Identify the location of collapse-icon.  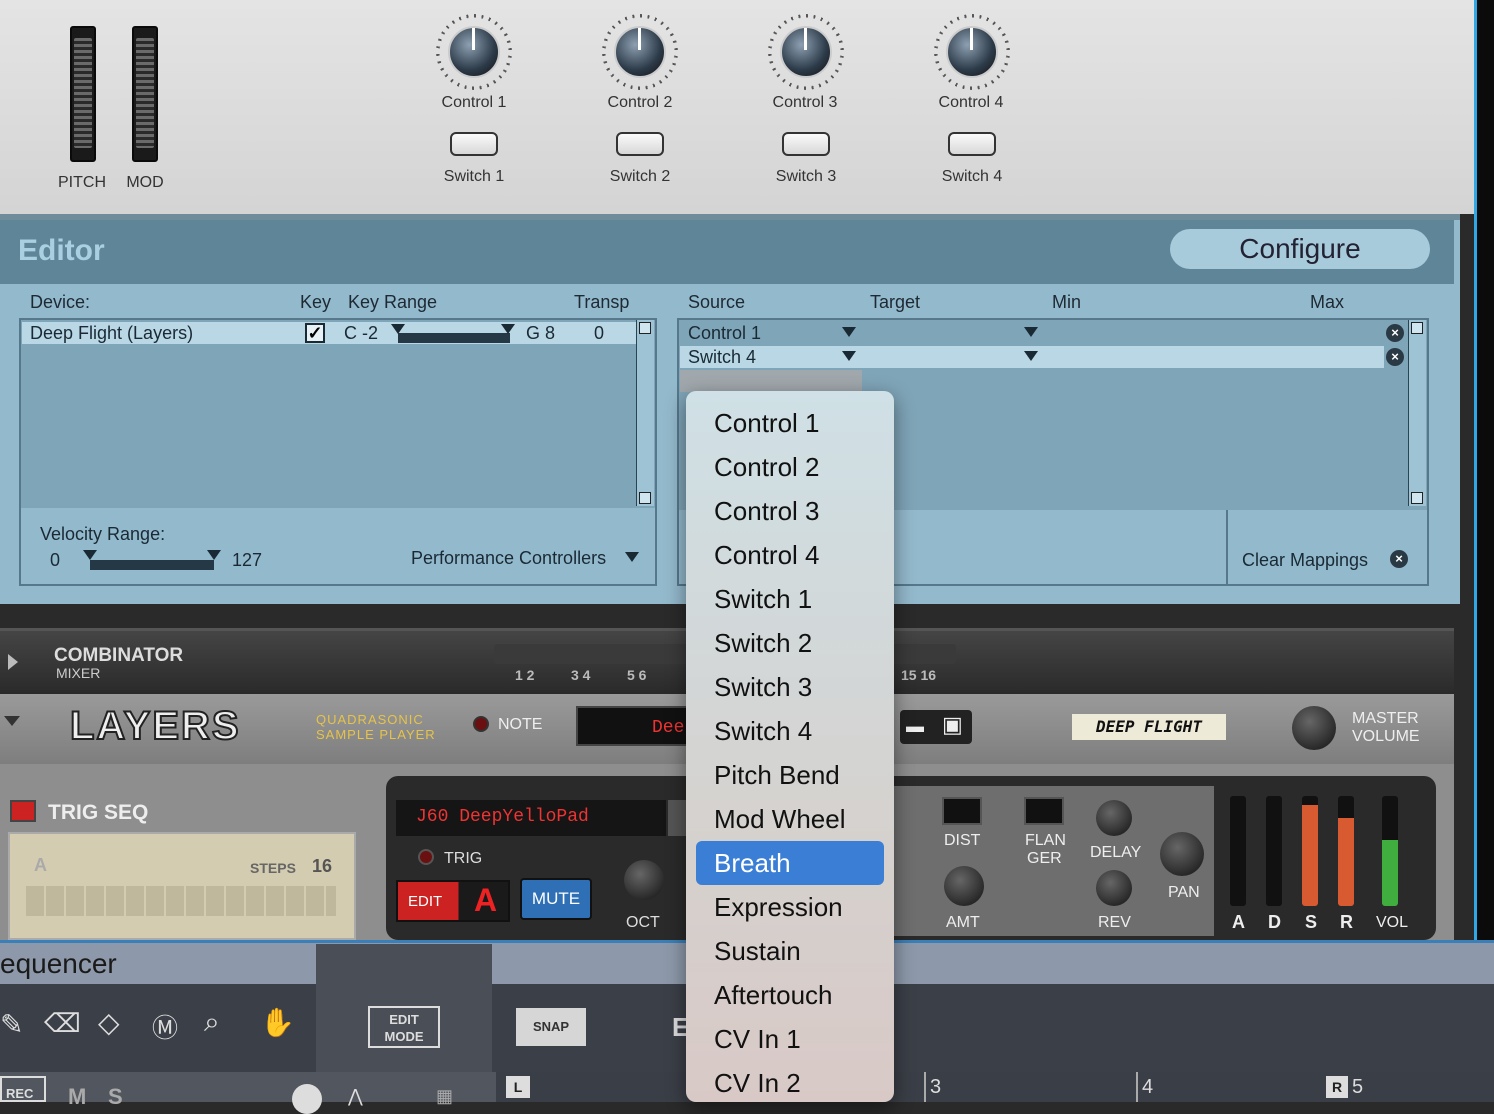
(12, 721).